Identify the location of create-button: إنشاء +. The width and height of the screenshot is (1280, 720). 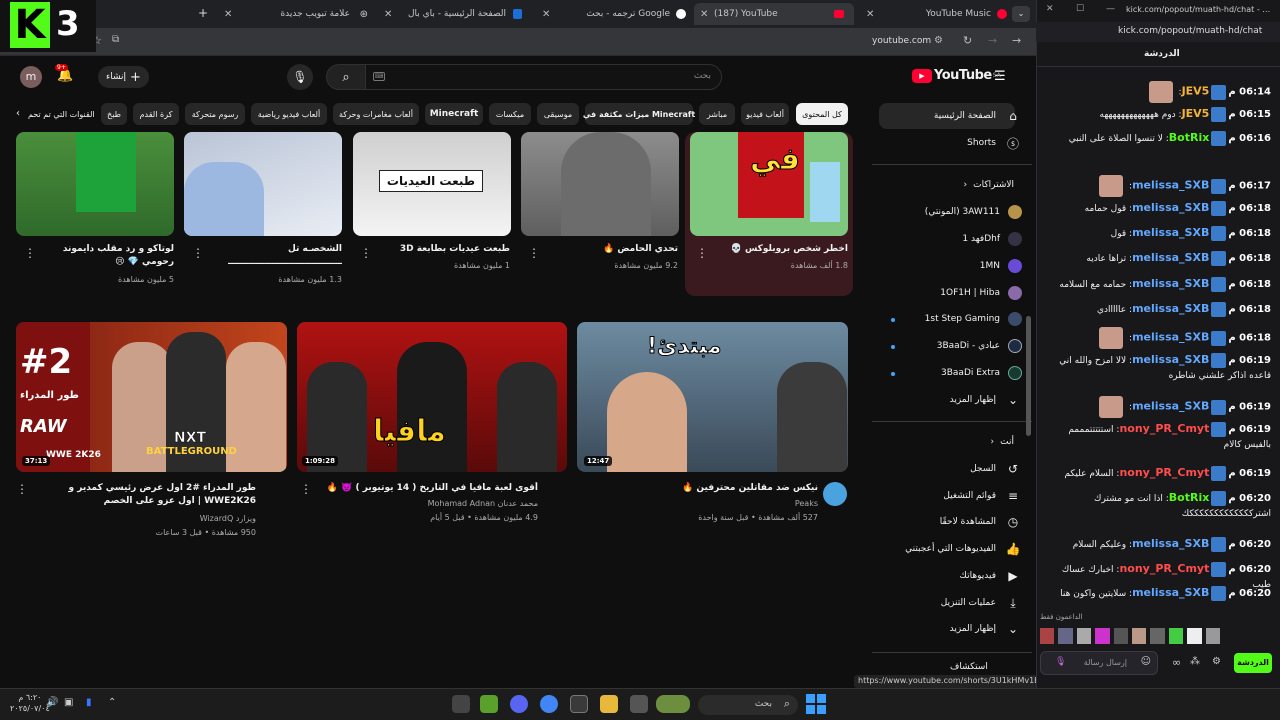
(123, 77).